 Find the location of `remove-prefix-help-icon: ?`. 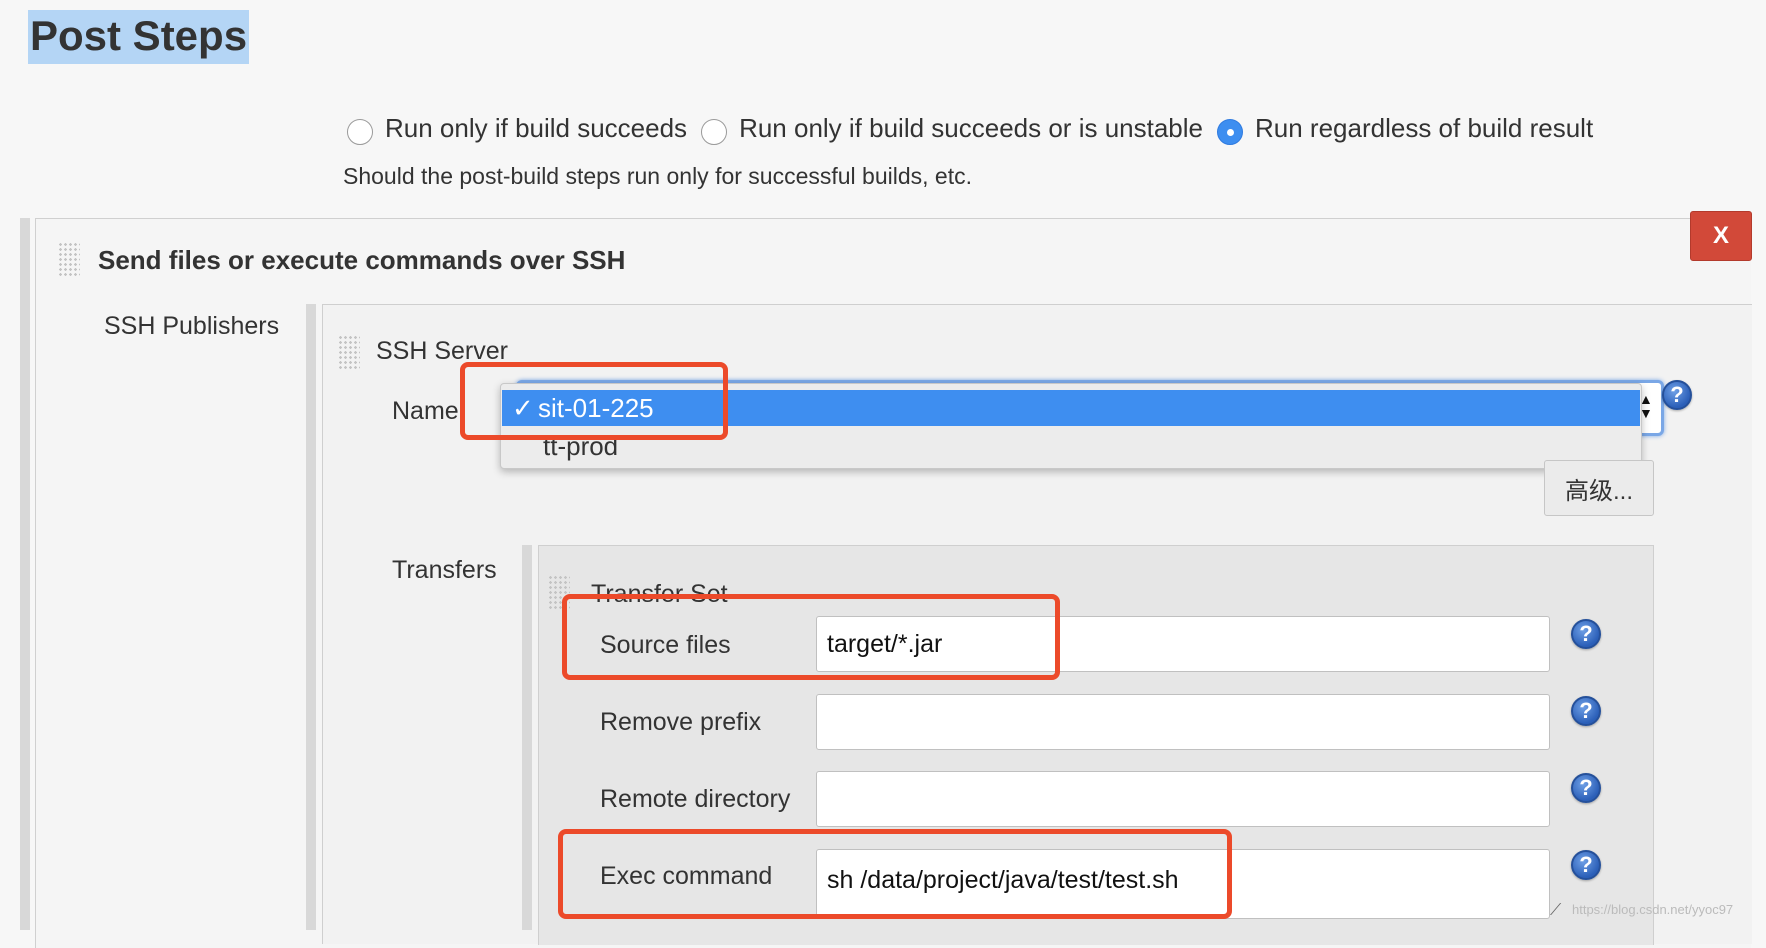

remove-prefix-help-icon: ? is located at coordinates (1586, 711).